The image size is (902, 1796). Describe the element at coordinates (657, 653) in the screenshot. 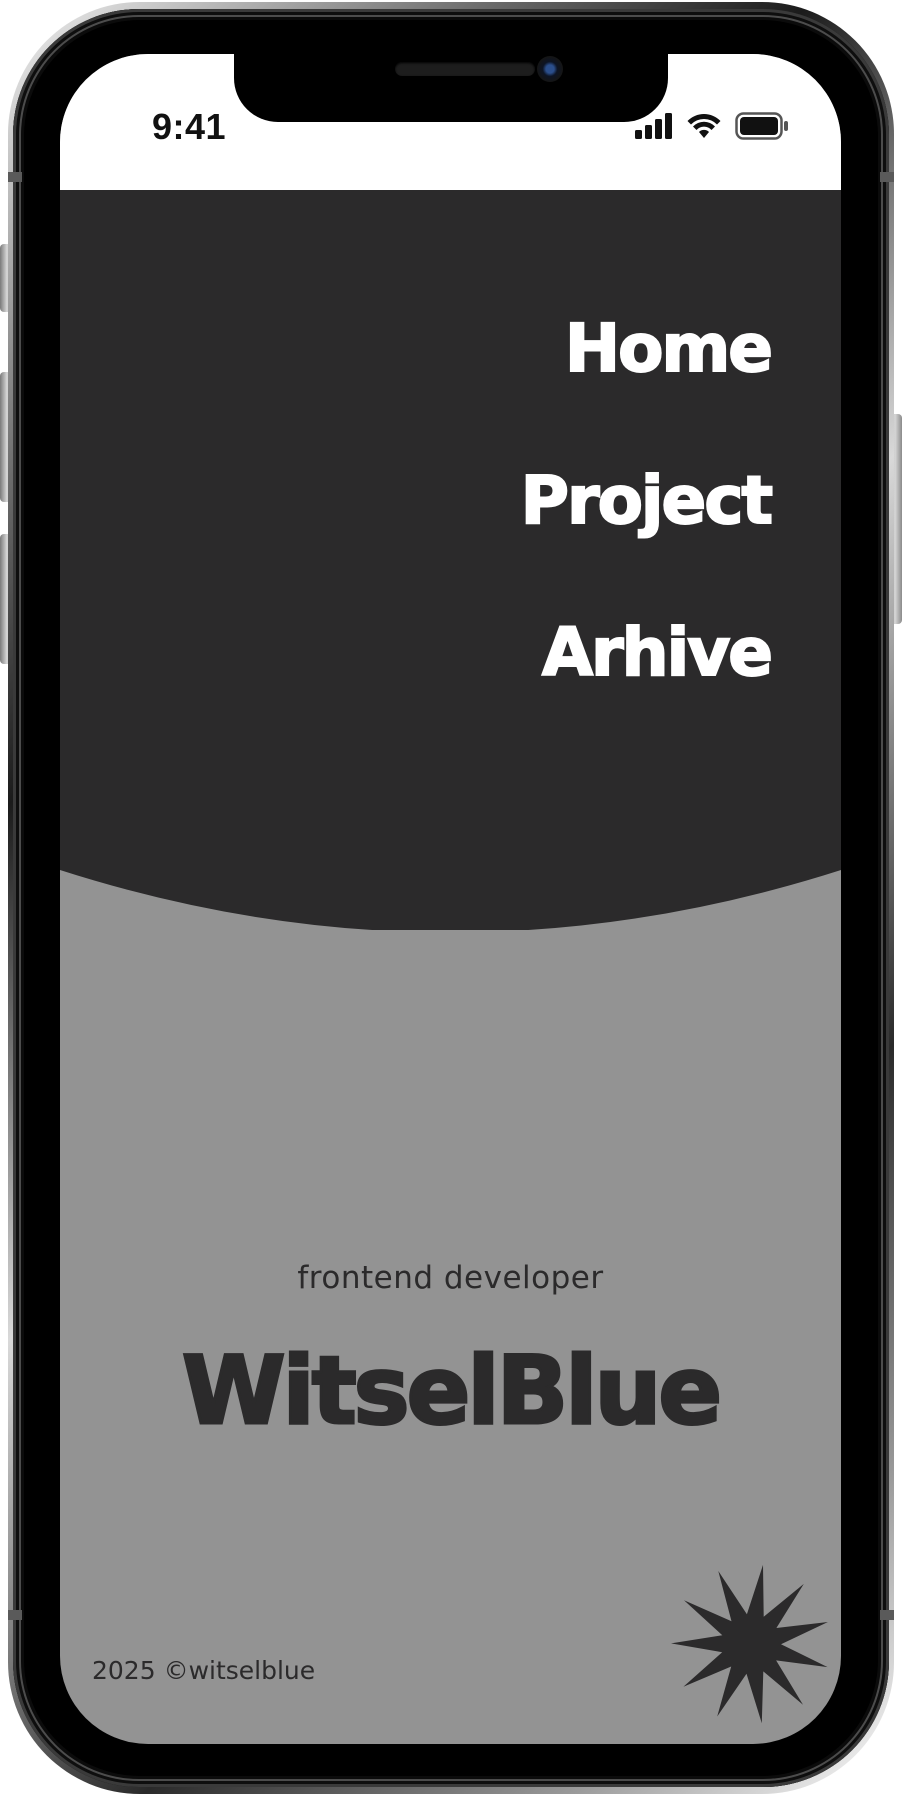

I see `nav-item-archive: Arhive` at that location.